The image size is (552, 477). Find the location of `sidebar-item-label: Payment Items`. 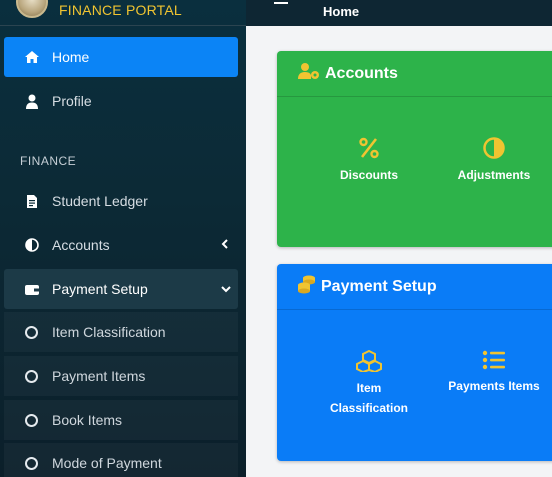

sidebar-item-label: Payment Items is located at coordinates (99, 376).